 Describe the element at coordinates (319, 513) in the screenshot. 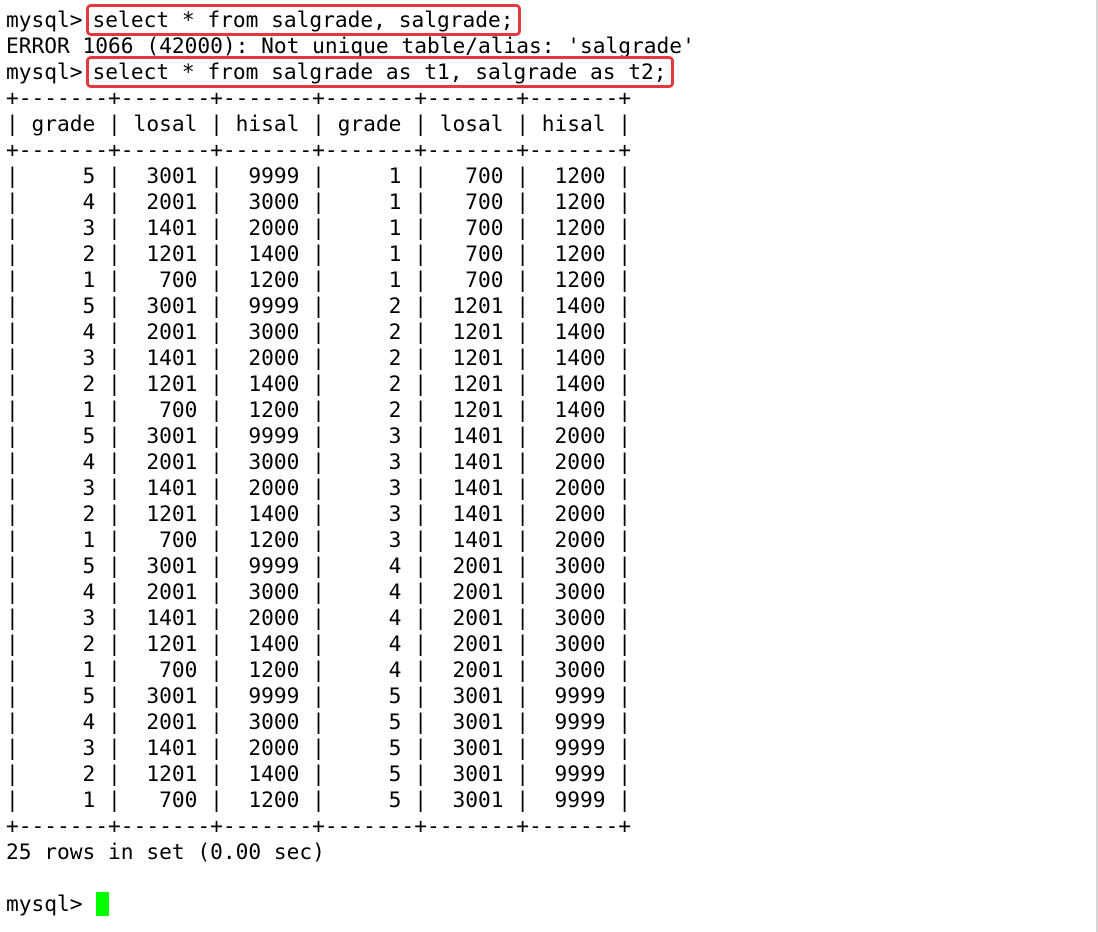

I see `table-row: | 2 | 1201 | 1400 | 3 | 1401 | 2000 |` at that location.